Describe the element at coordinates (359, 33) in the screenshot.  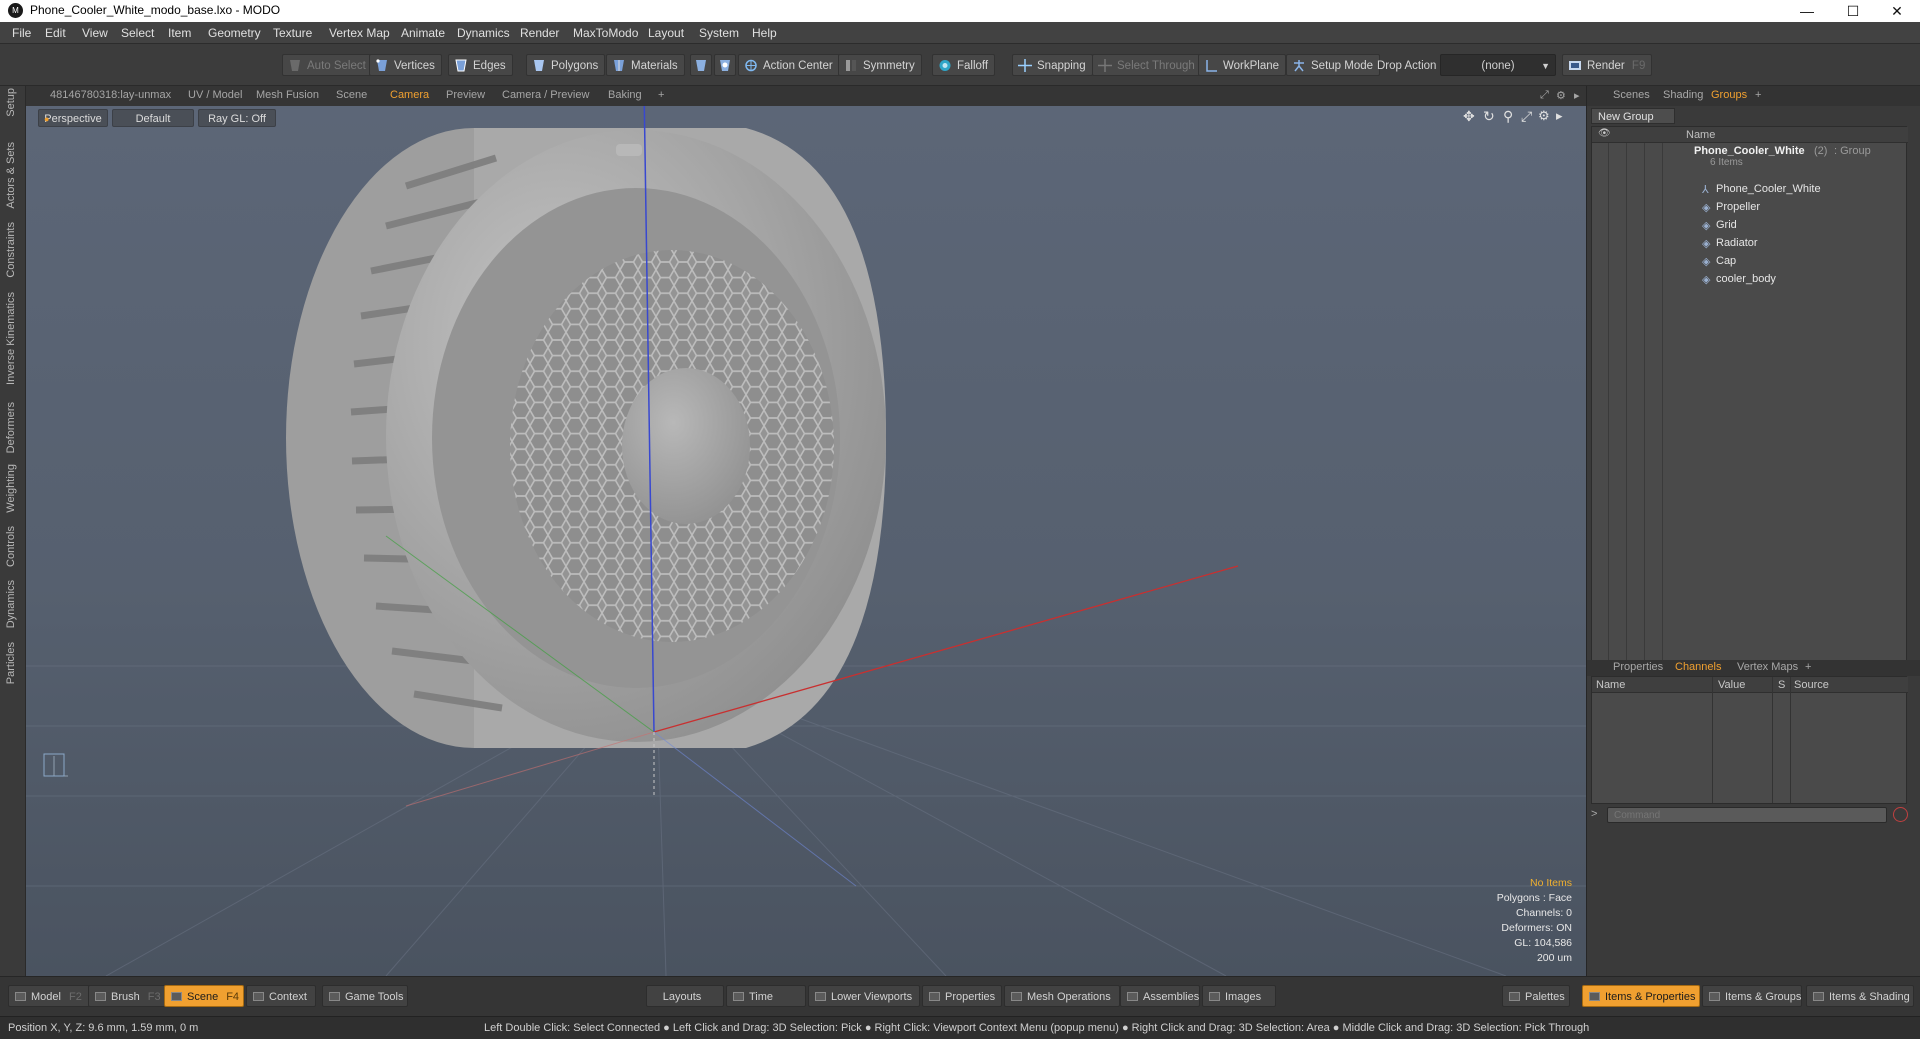
I see `menu-vertex-map: Vertex Map` at that location.